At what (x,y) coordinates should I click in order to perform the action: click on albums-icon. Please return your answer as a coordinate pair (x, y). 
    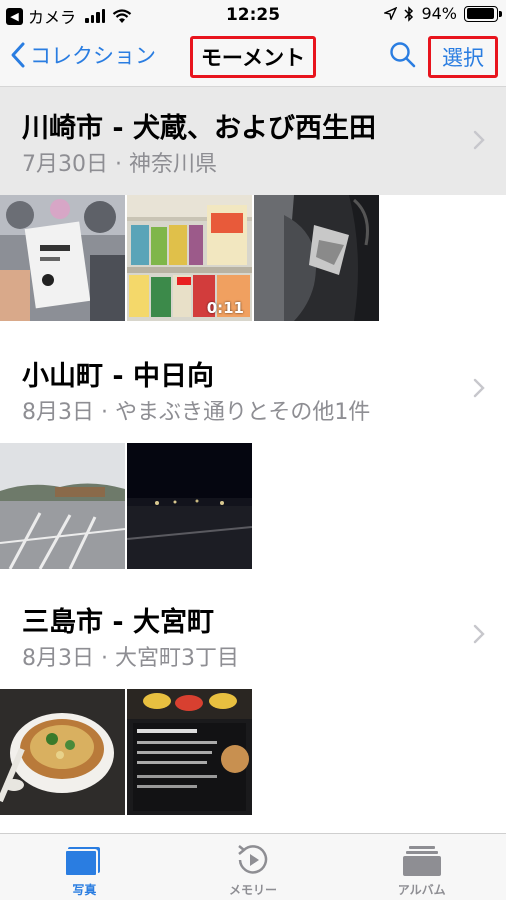
    Looking at the image, I should click on (421, 861).